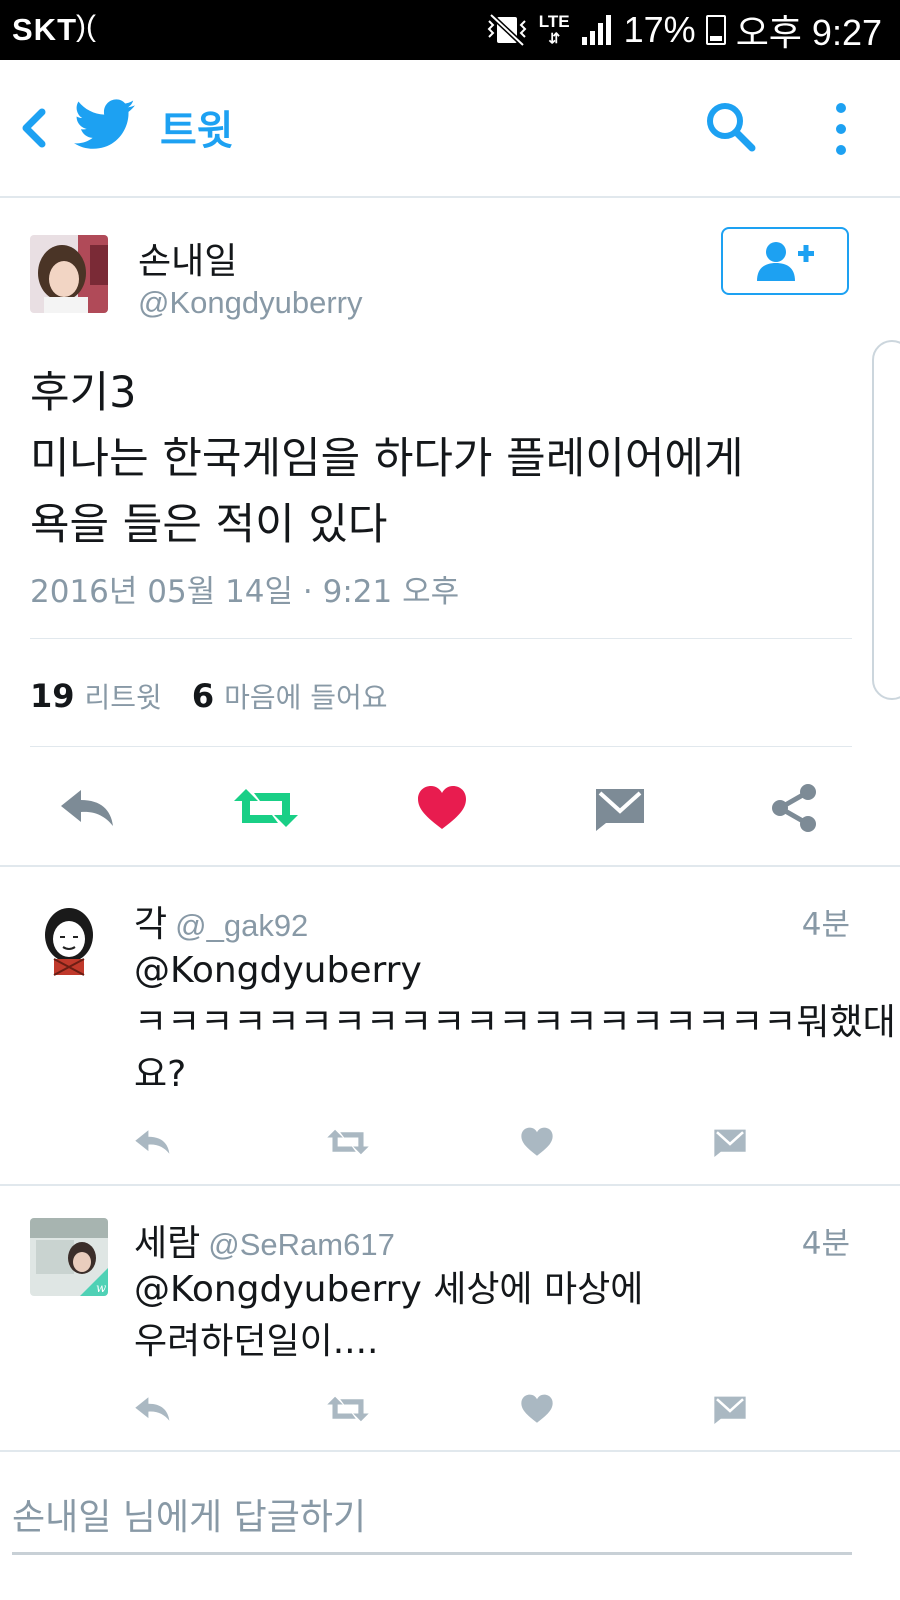  Describe the element at coordinates (83, 393) in the screenshot. I see `tweet-text-line: 후기3` at that location.